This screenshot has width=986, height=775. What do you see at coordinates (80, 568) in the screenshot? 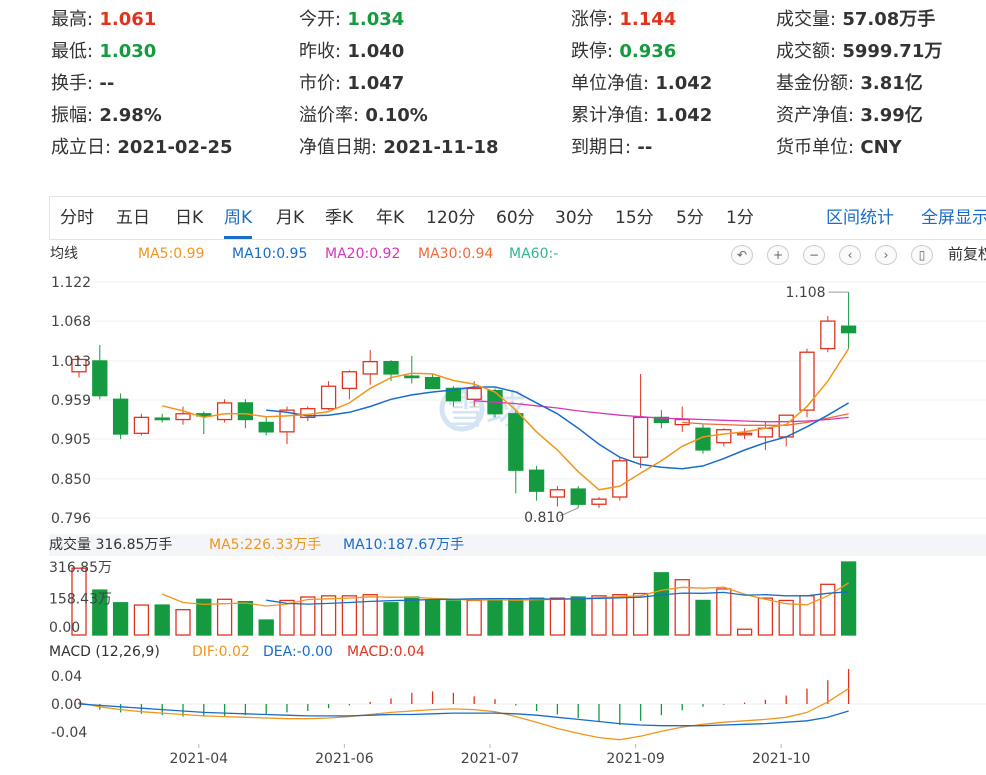
I see `volume-tick-label: 316.85万` at bounding box center [80, 568].